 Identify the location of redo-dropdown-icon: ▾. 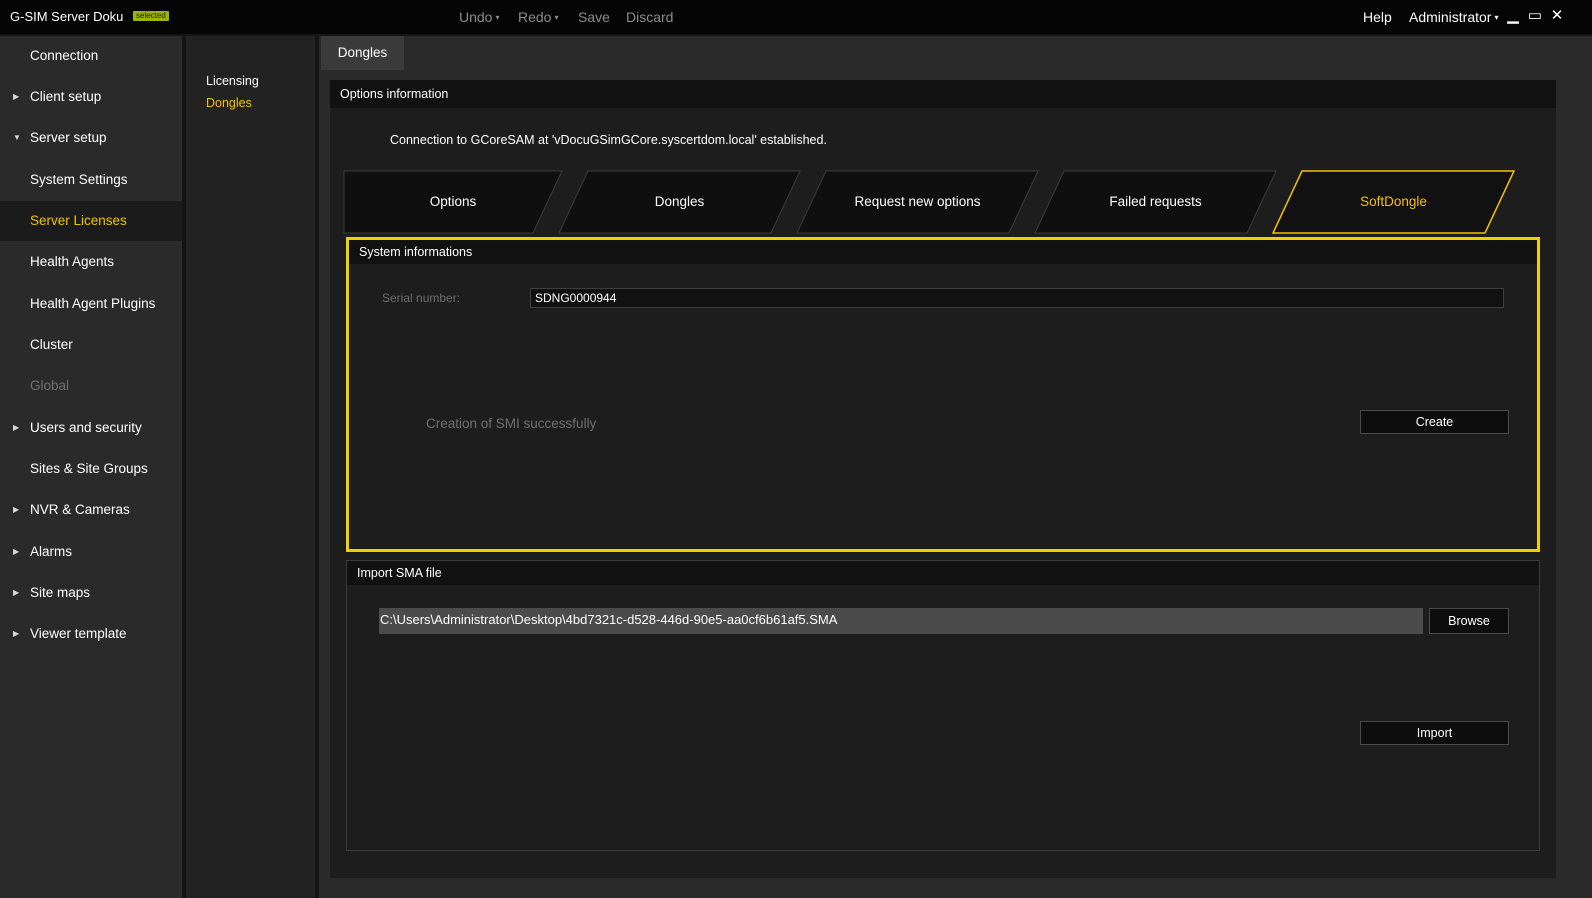
(556, 17).